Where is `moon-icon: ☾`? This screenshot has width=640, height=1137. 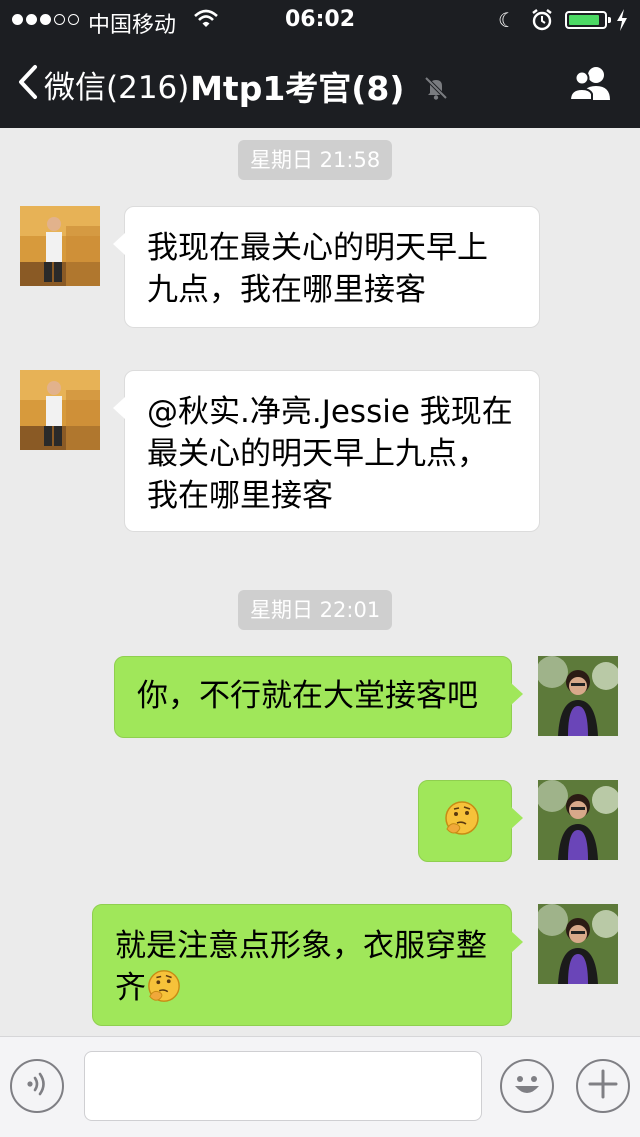
moon-icon: ☾ is located at coordinates (507, 20).